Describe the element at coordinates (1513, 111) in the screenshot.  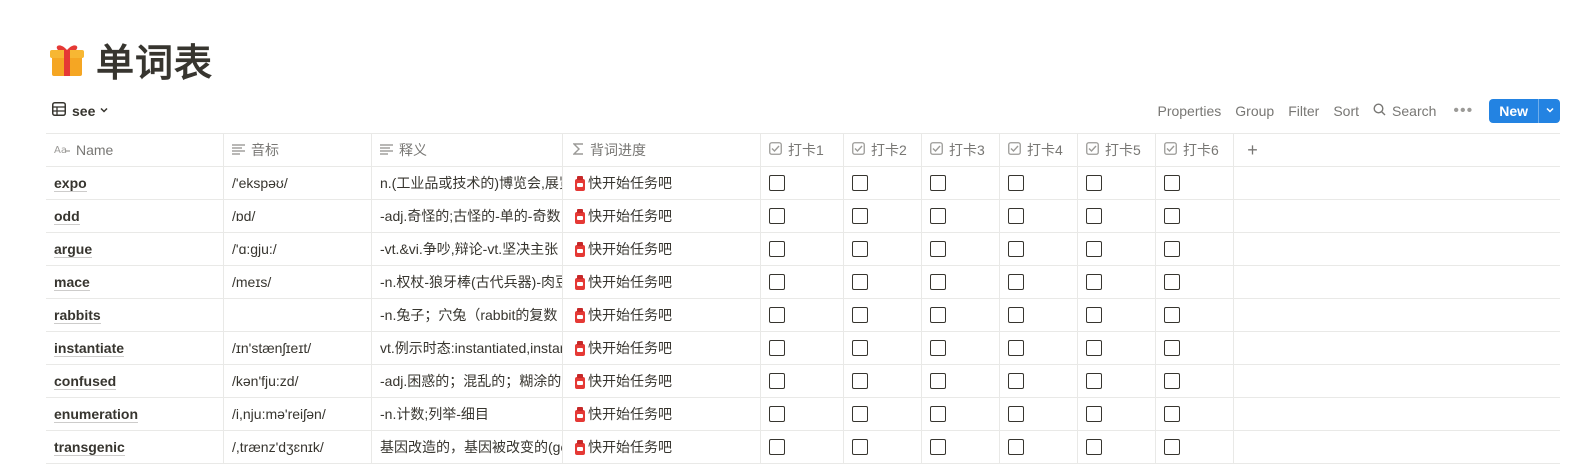
I see `new-button: New` at that location.